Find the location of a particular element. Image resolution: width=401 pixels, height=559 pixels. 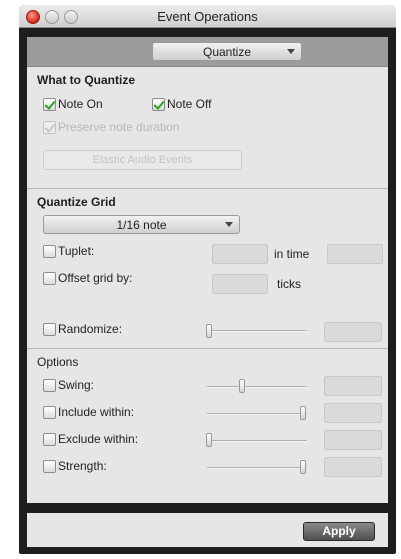

strength-checkbox is located at coordinates (49, 466).